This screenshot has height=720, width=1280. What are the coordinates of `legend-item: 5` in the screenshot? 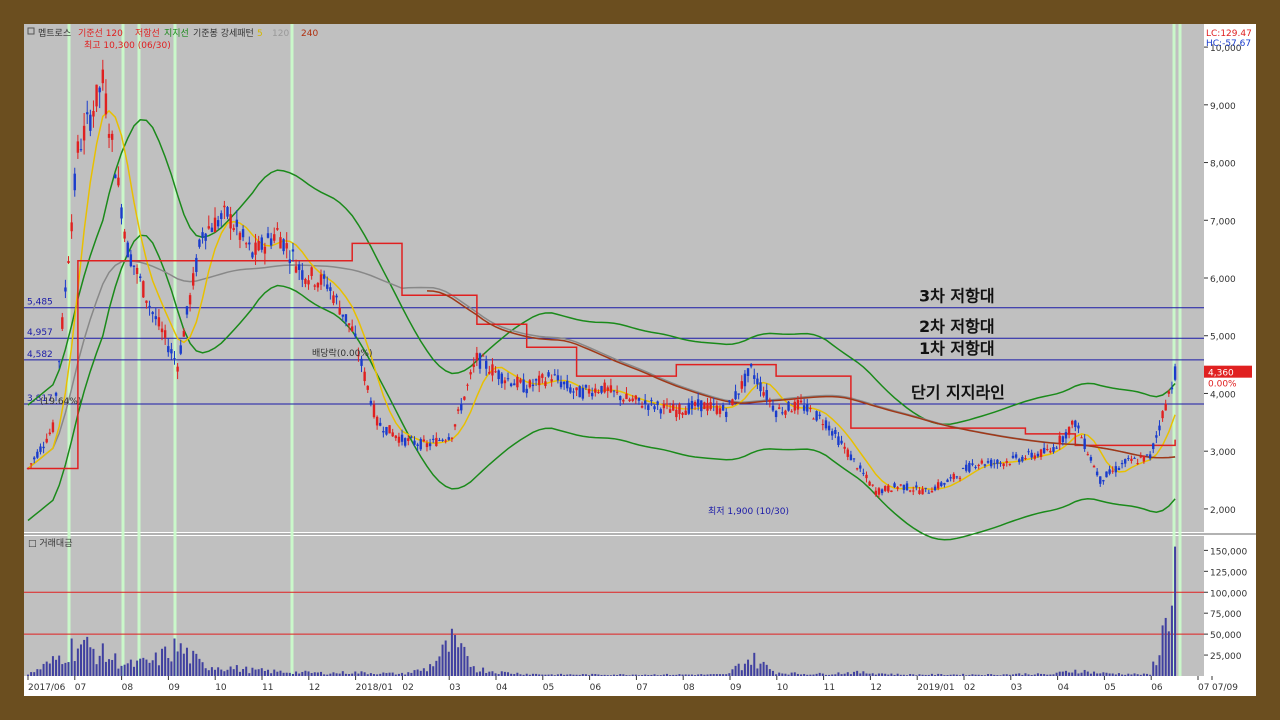 It's located at (260, 34).